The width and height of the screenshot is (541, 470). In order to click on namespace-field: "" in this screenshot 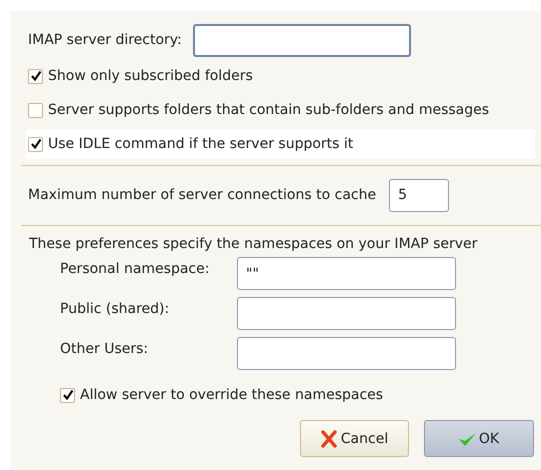, I will do `click(346, 273)`.